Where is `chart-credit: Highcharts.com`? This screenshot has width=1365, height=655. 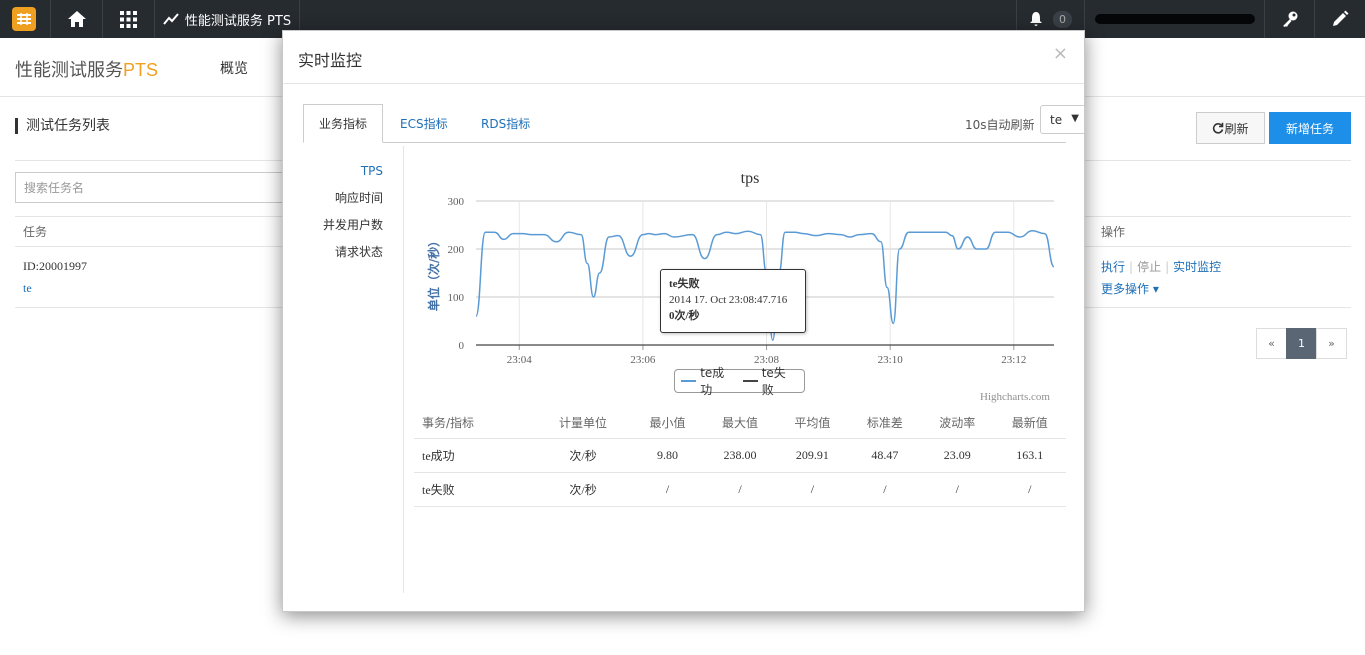 chart-credit: Highcharts.com is located at coordinates (1015, 397).